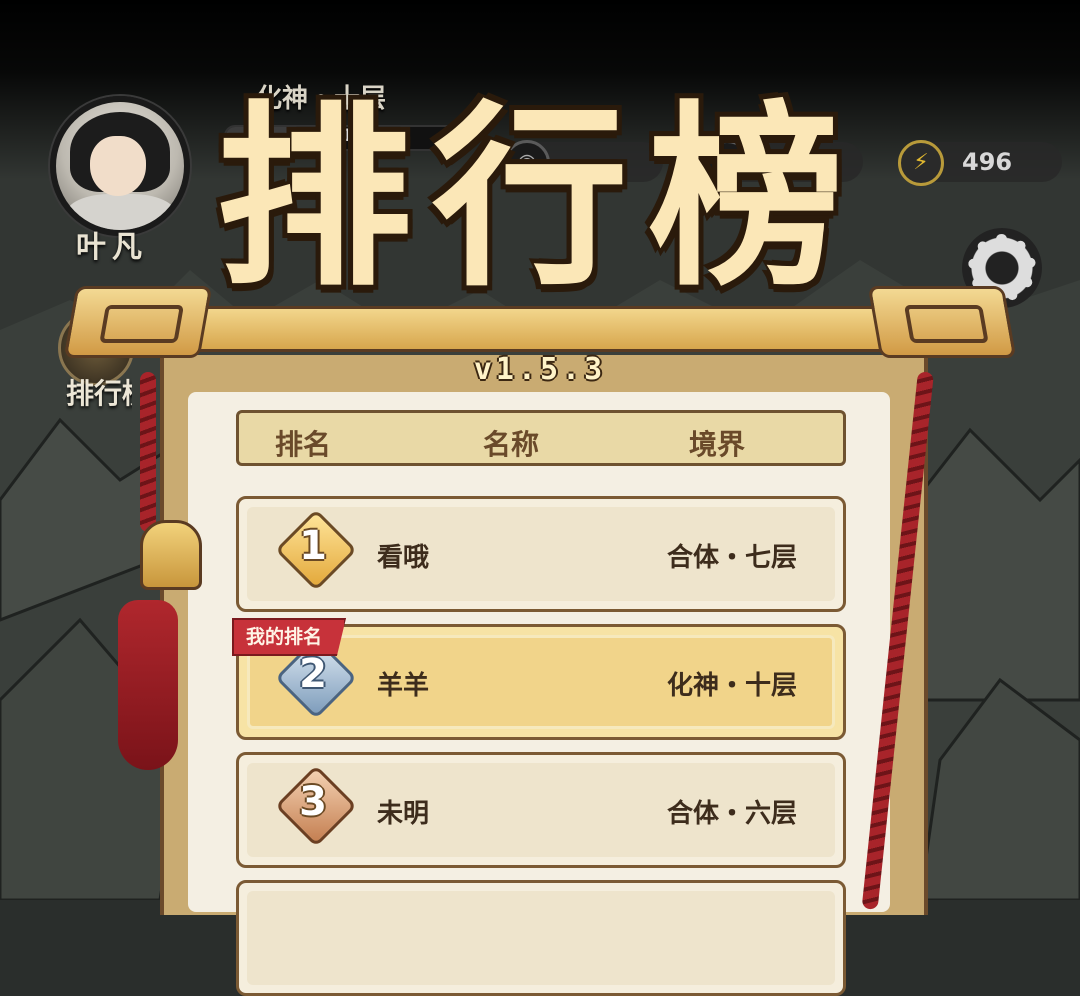  Describe the element at coordinates (731, 814) in the screenshot. I see `realm-cell: 合体・六层` at that location.